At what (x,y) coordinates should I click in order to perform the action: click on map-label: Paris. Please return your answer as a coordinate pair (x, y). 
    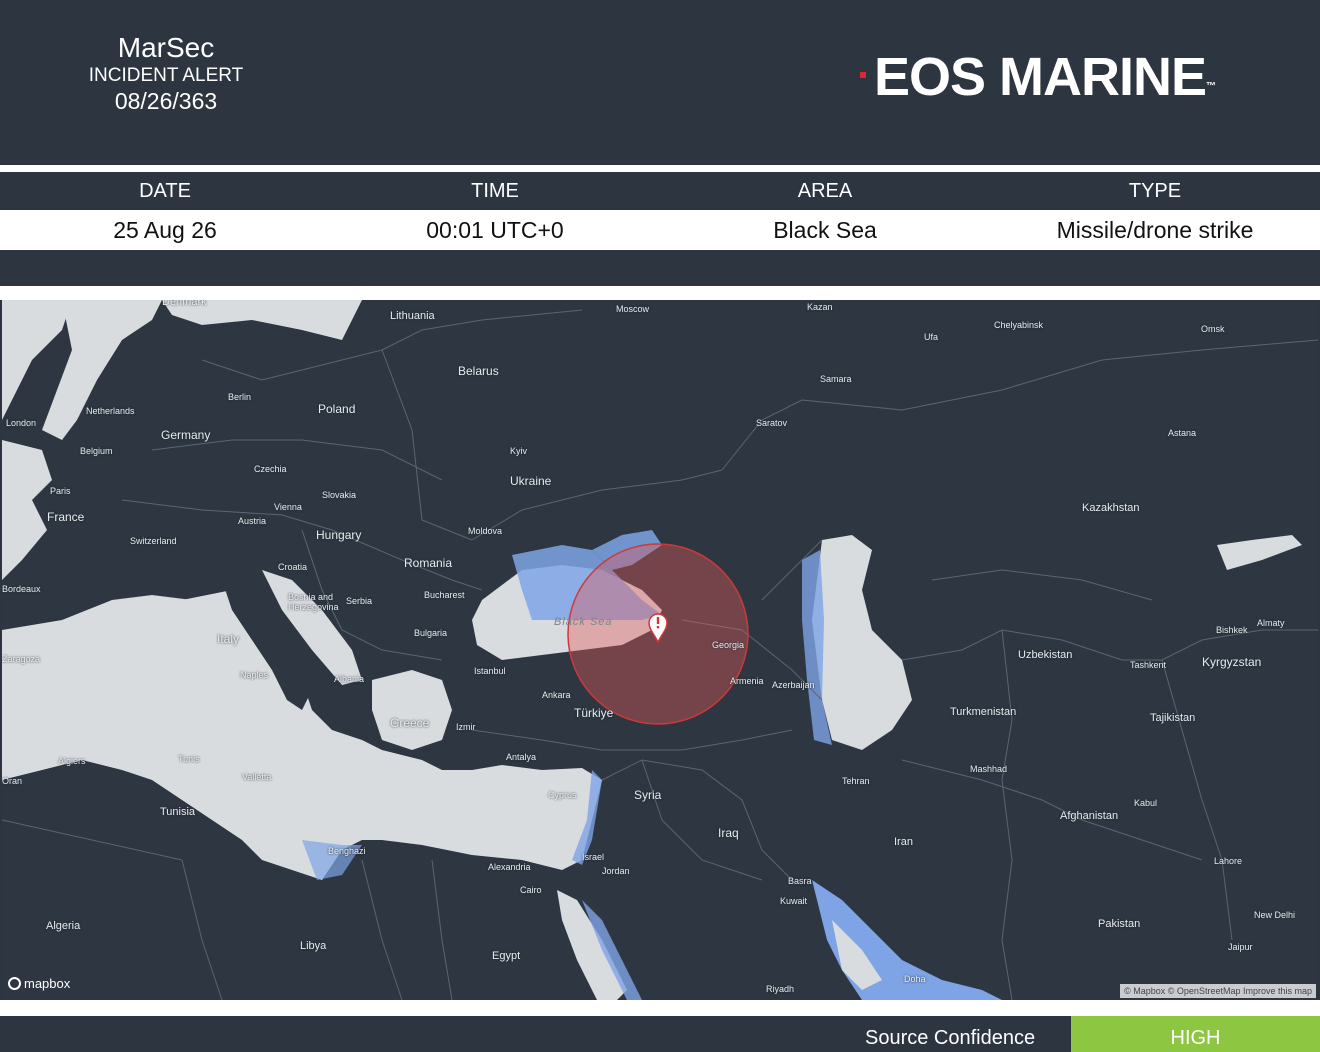
    Looking at the image, I should click on (60, 491).